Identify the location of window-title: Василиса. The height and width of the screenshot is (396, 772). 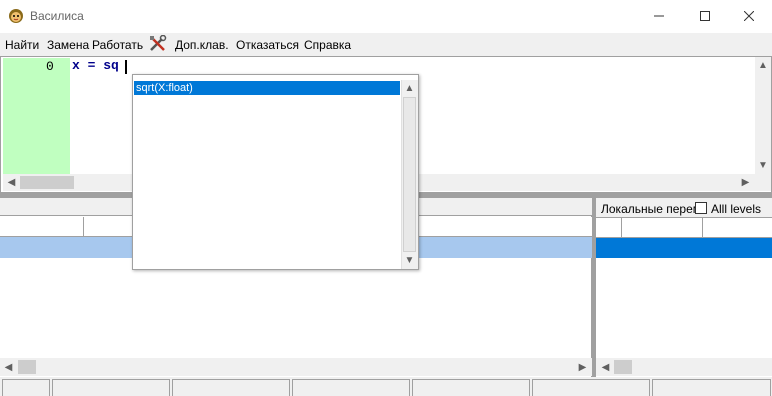
(57, 16).